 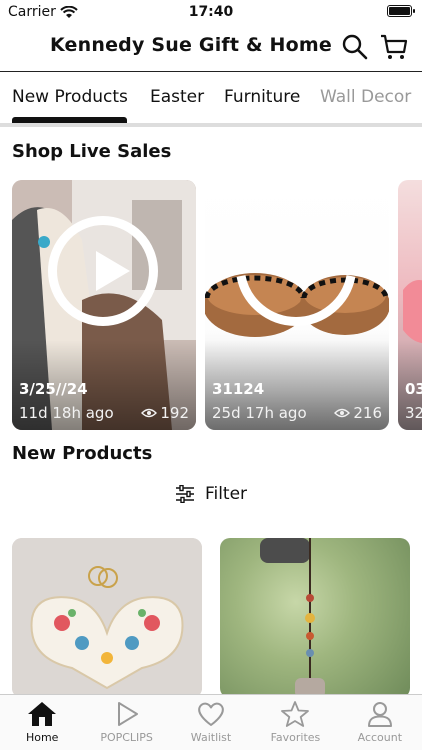 What do you see at coordinates (190, 45) in the screenshot?
I see `store-title: Kennedy Sue Gift & Home` at bounding box center [190, 45].